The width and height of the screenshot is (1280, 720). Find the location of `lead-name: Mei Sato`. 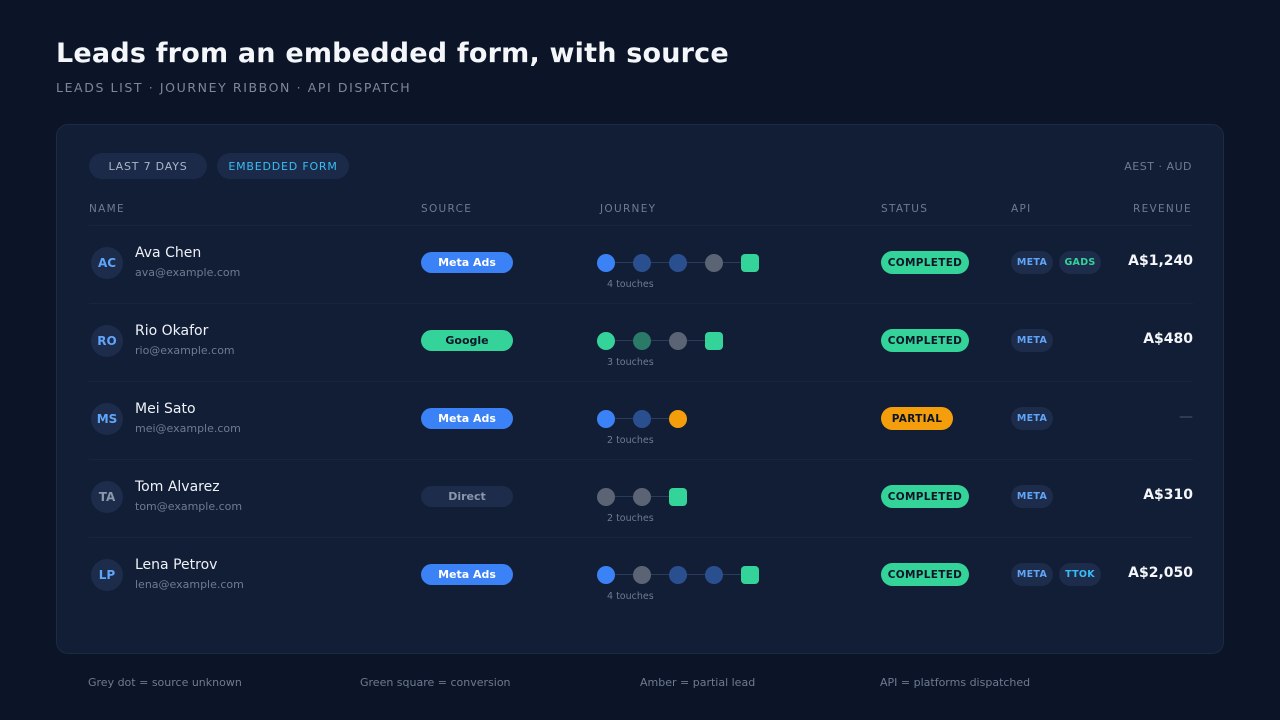

lead-name: Mei Sato is located at coordinates (165, 409).